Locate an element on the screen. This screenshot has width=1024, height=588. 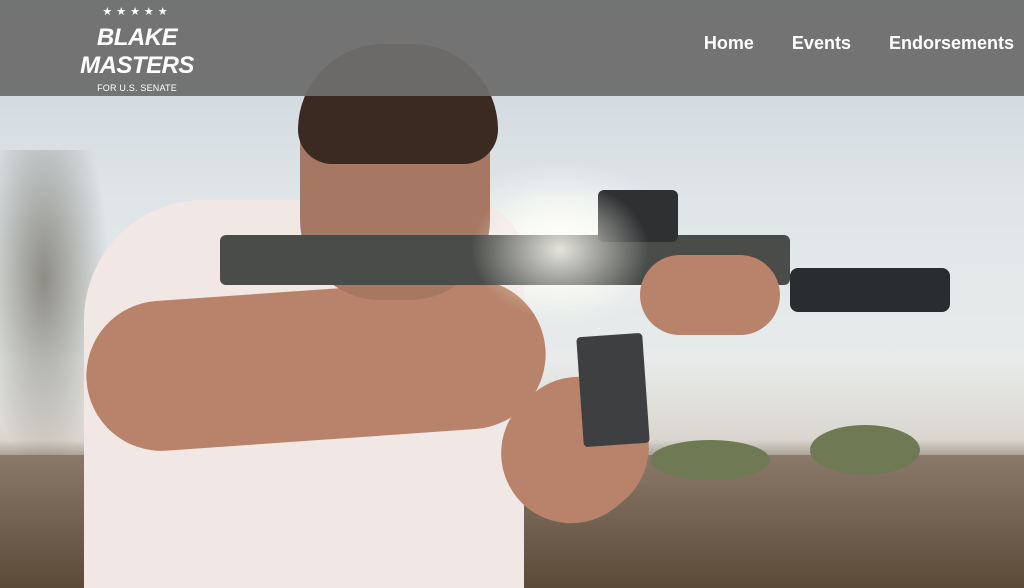
rifle-magazine is located at coordinates (613, 390).